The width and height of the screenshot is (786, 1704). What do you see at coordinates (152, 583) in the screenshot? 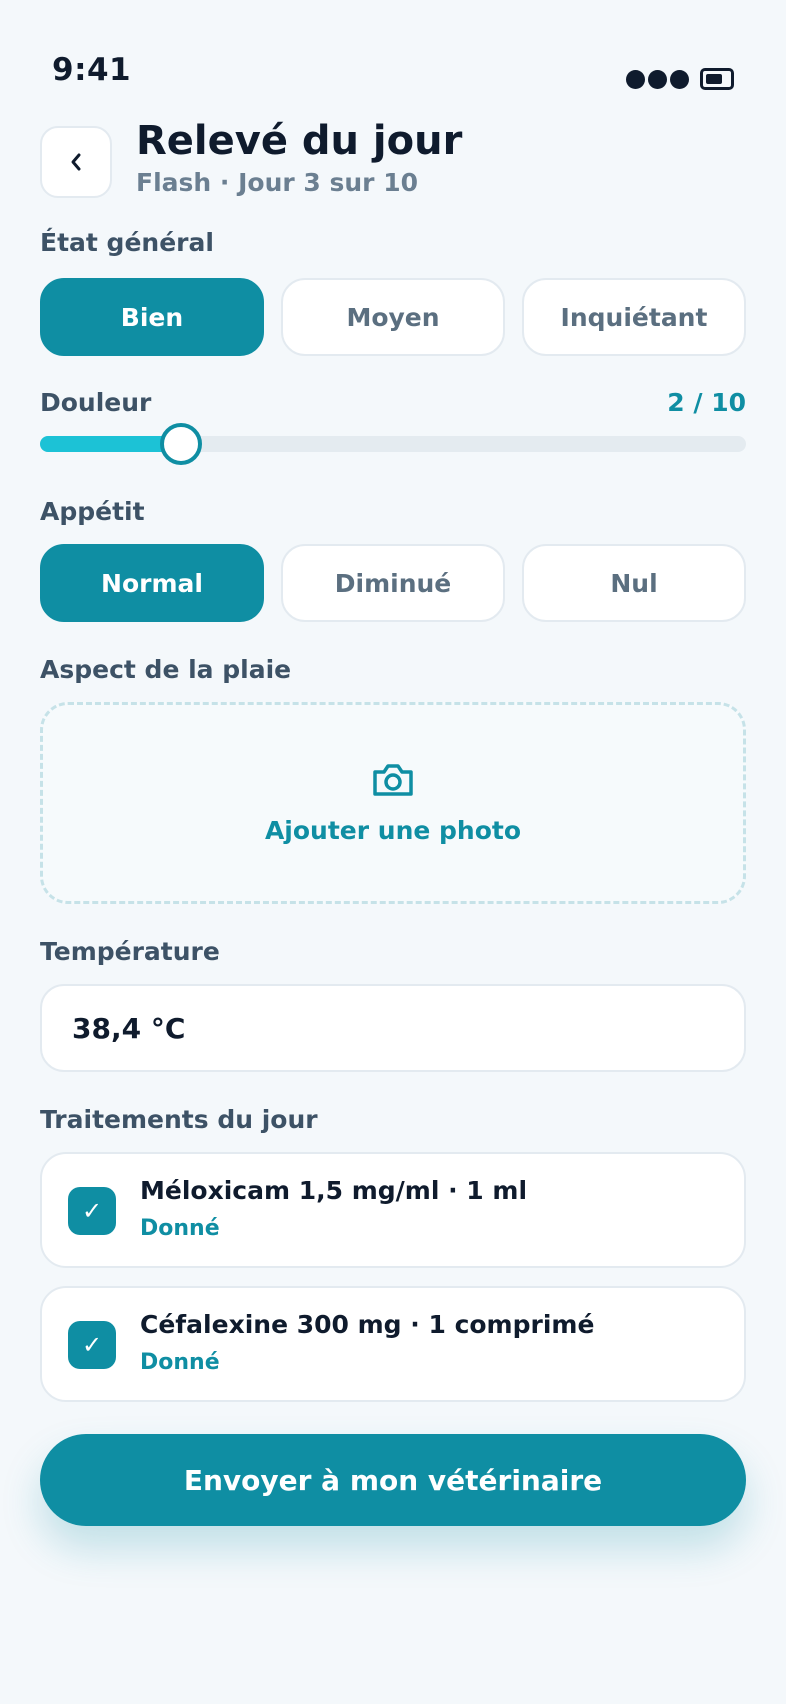
I see `appetite-option-normal: Normal` at bounding box center [152, 583].